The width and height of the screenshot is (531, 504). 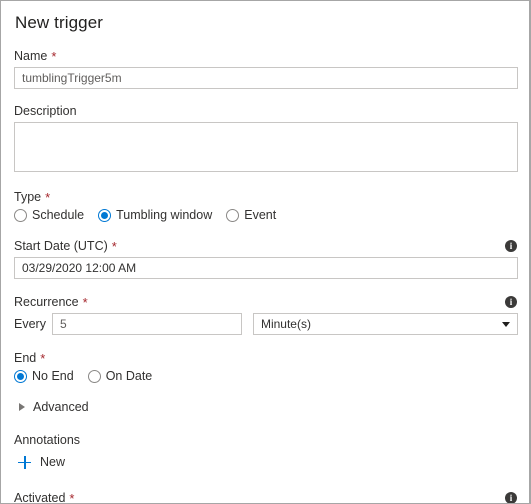 I want to click on type-radio-event: Event, so click(x=251, y=215).